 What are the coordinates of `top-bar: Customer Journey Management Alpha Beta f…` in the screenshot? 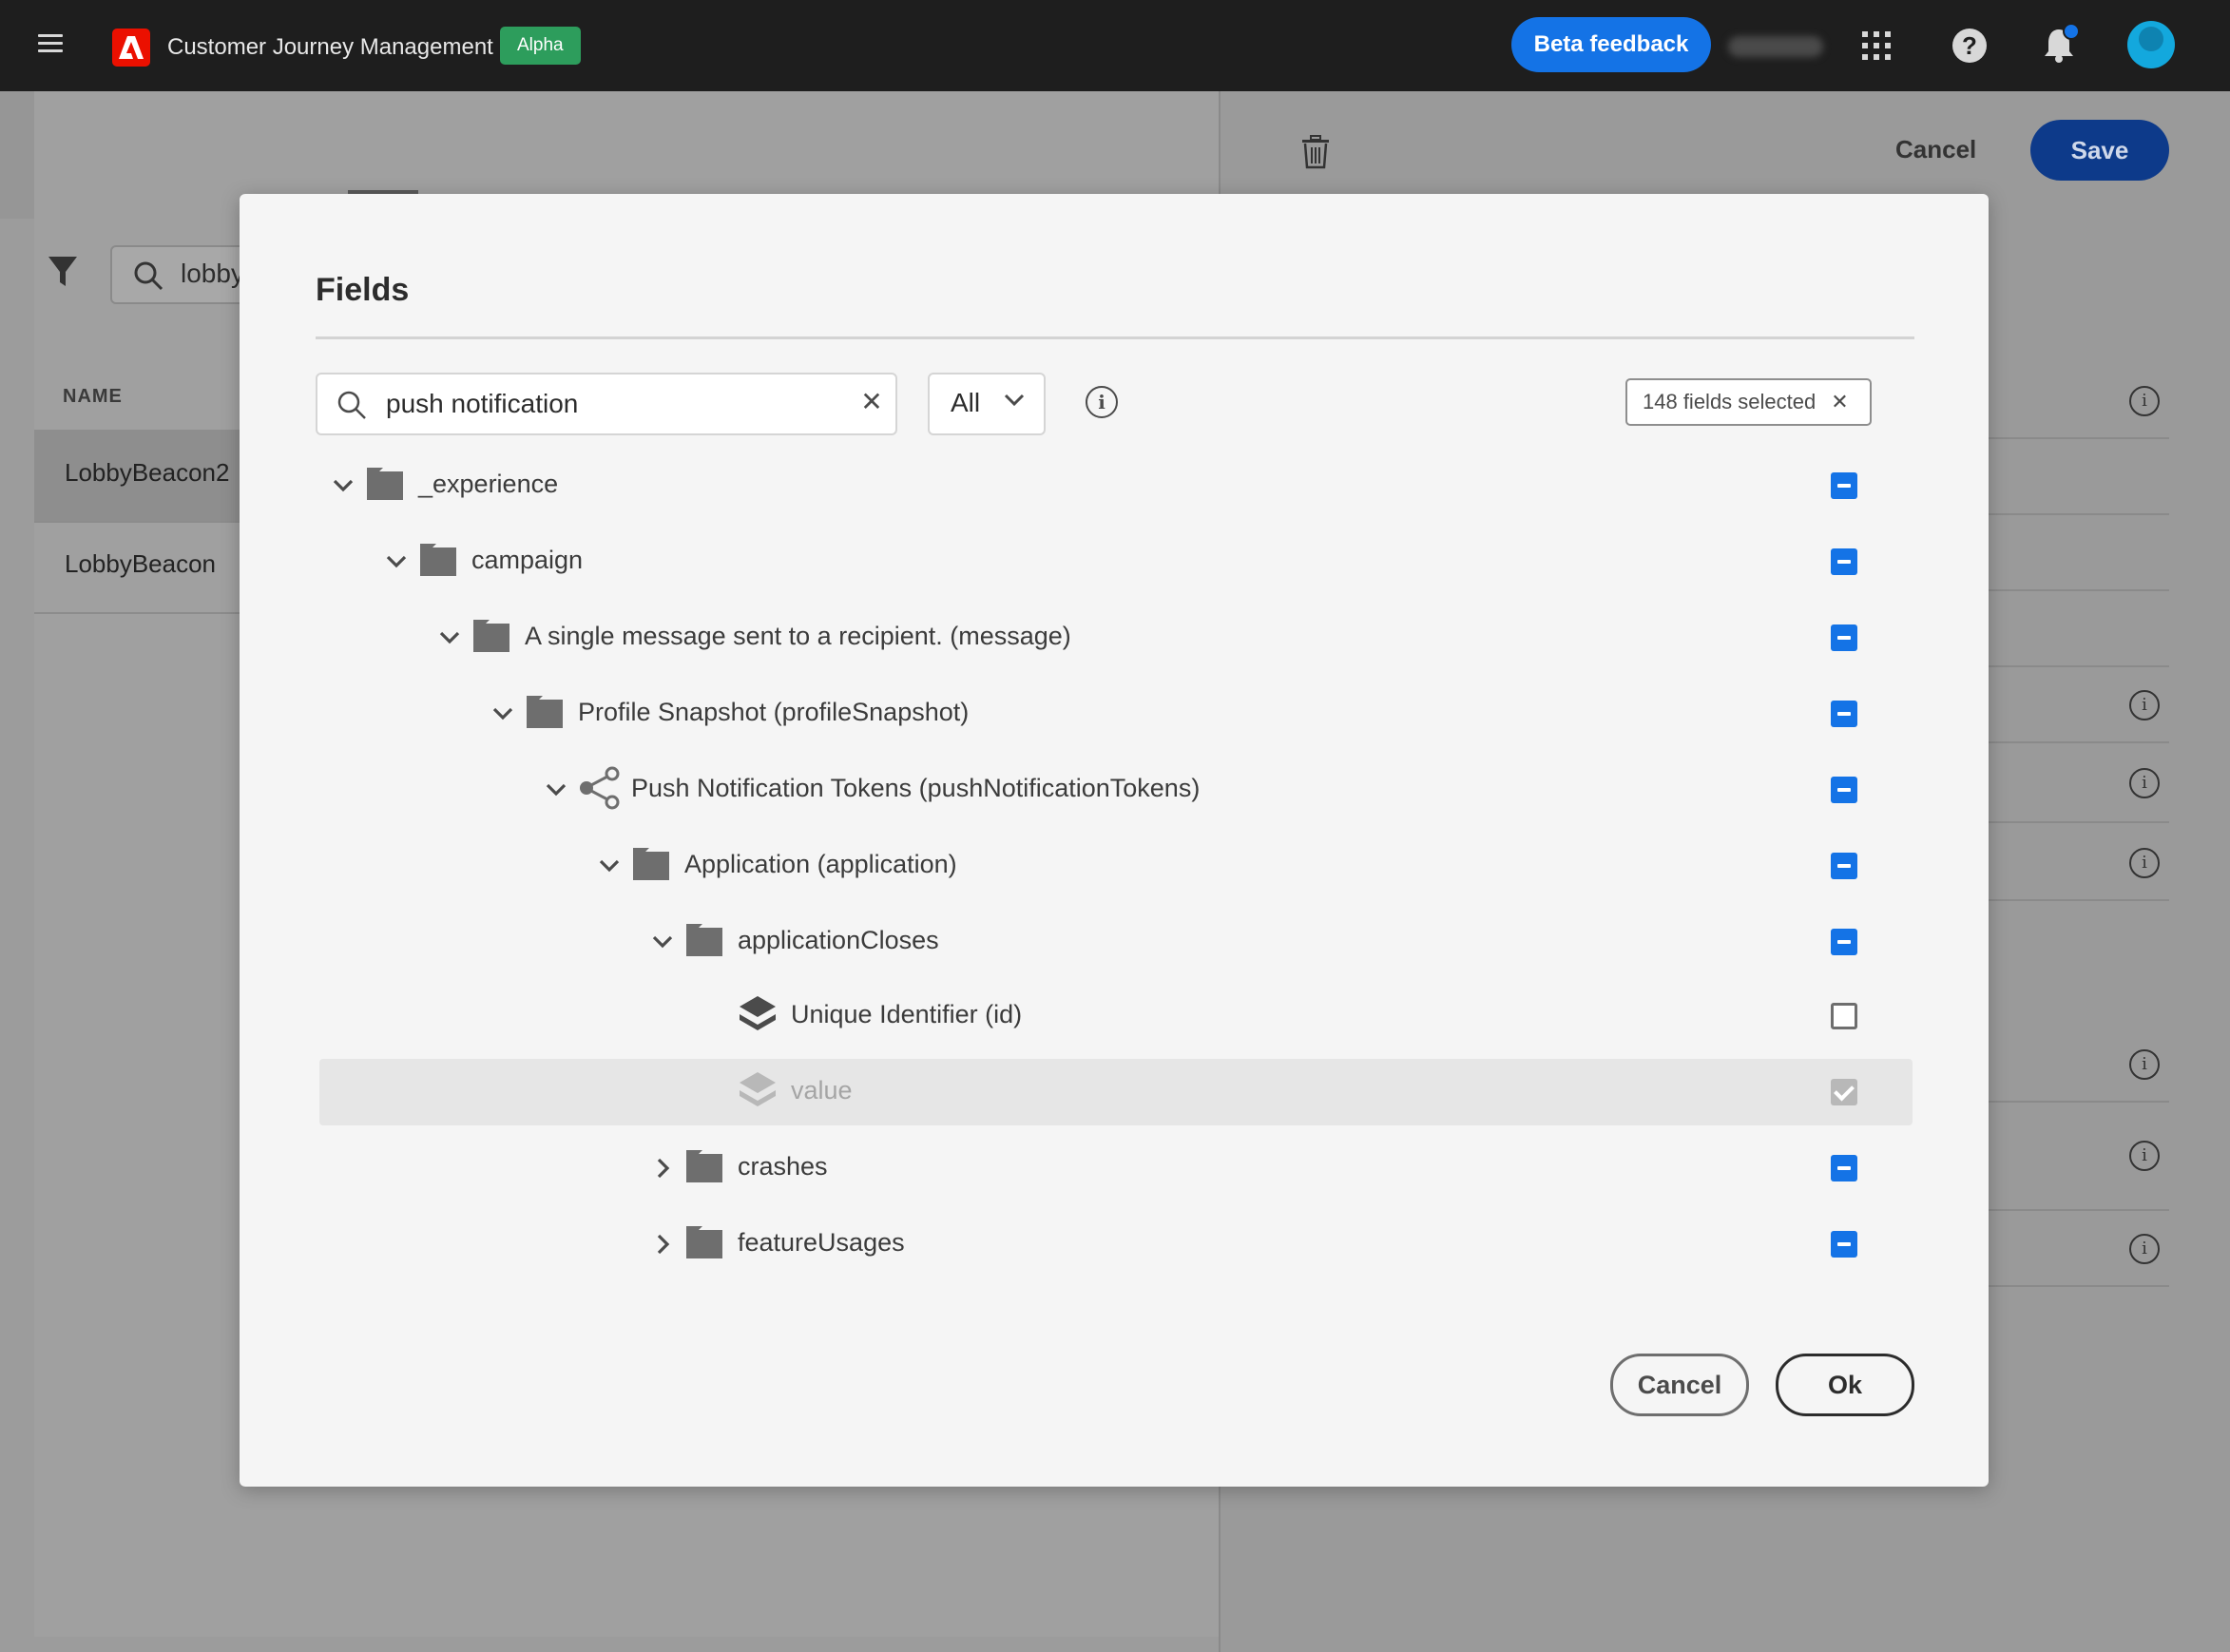 It's located at (1115, 45).